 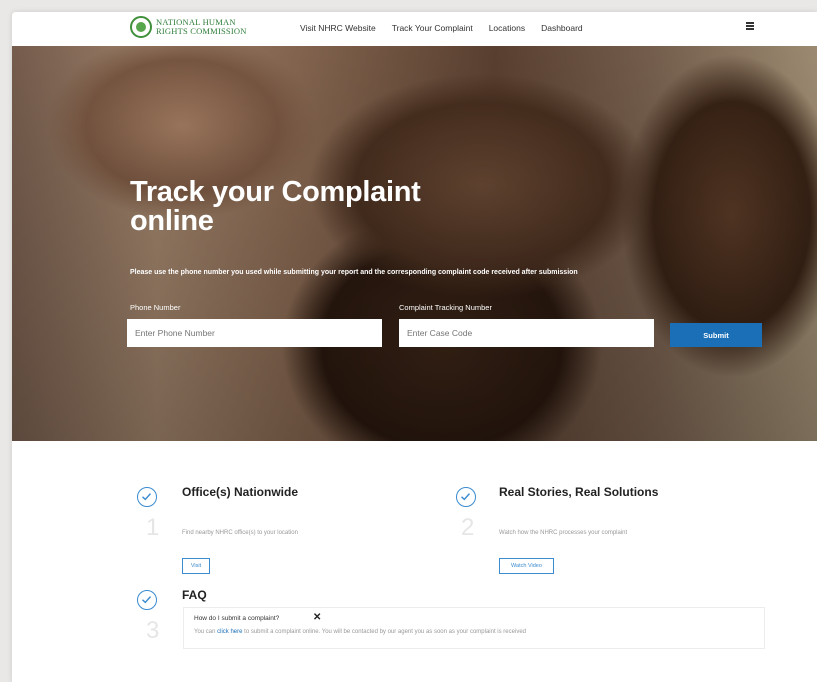 I want to click on feature-title-offices: Office(s) Nationwide, so click(x=240, y=492).